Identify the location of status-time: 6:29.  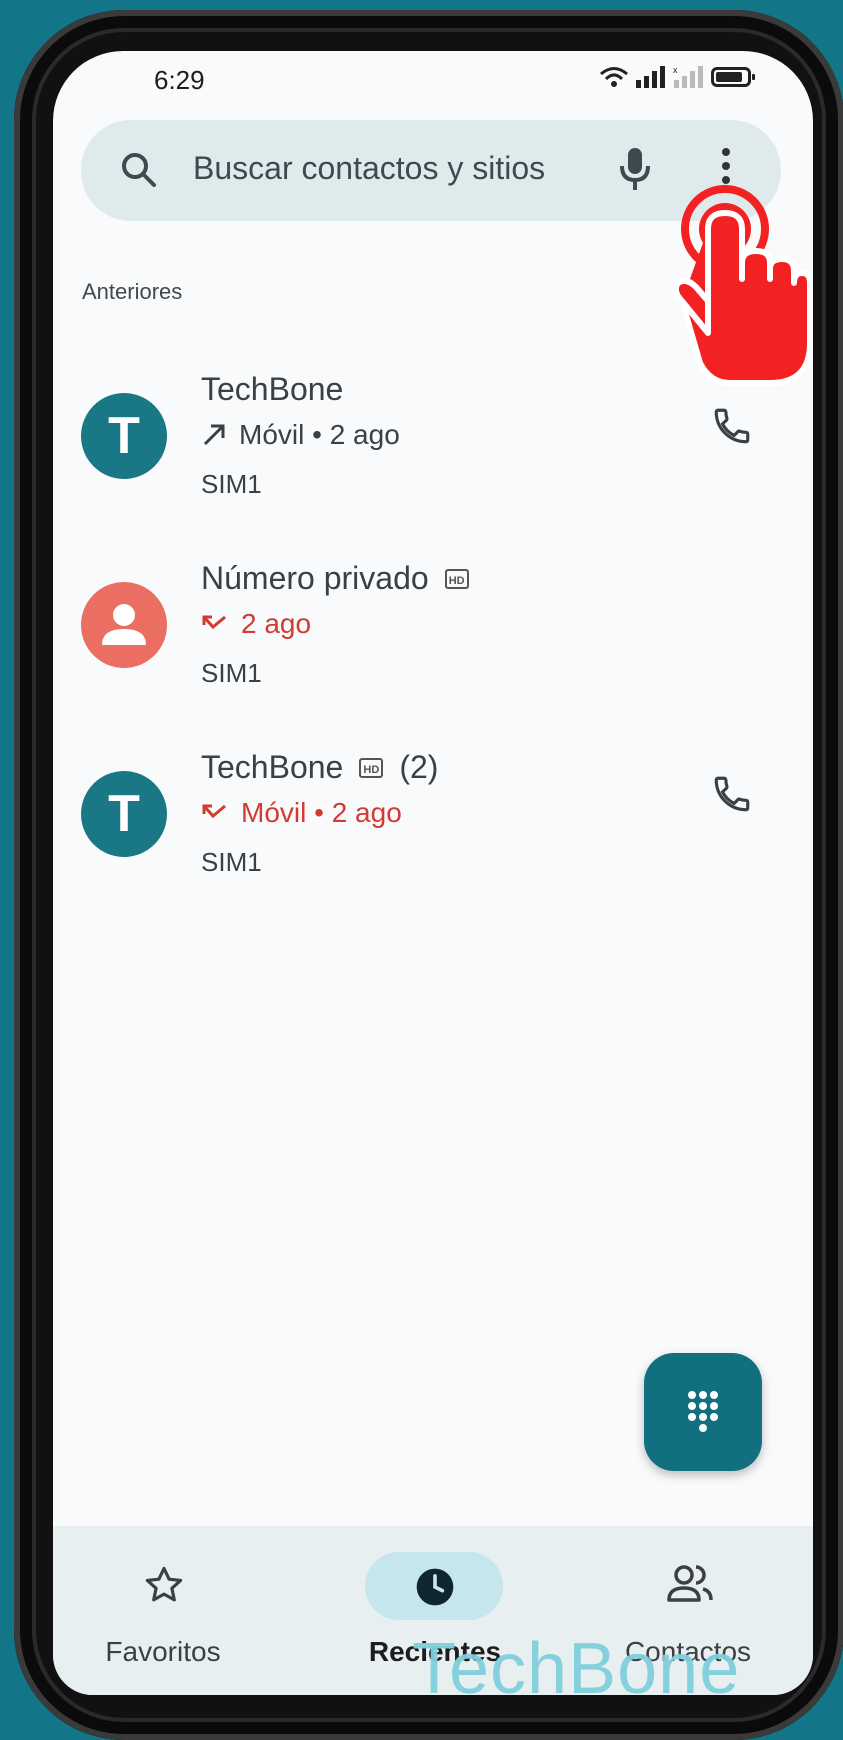
(179, 80).